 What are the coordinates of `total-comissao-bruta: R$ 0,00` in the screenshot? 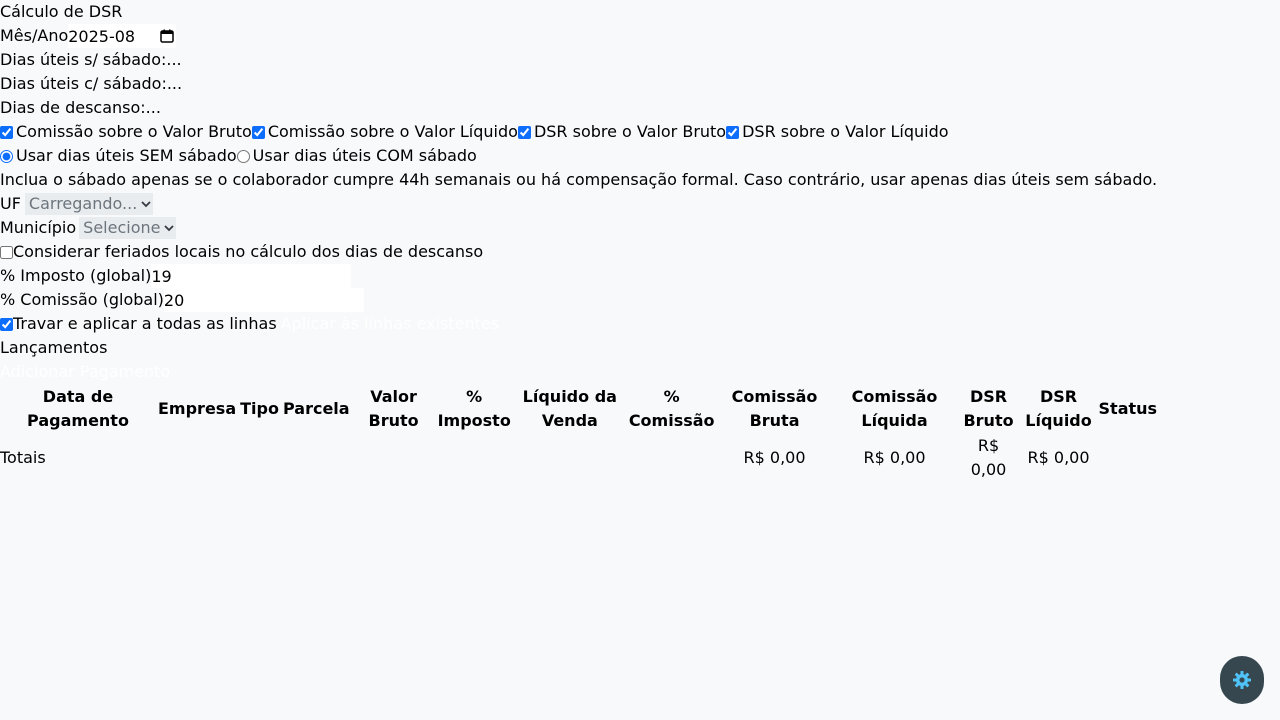 It's located at (774, 457).